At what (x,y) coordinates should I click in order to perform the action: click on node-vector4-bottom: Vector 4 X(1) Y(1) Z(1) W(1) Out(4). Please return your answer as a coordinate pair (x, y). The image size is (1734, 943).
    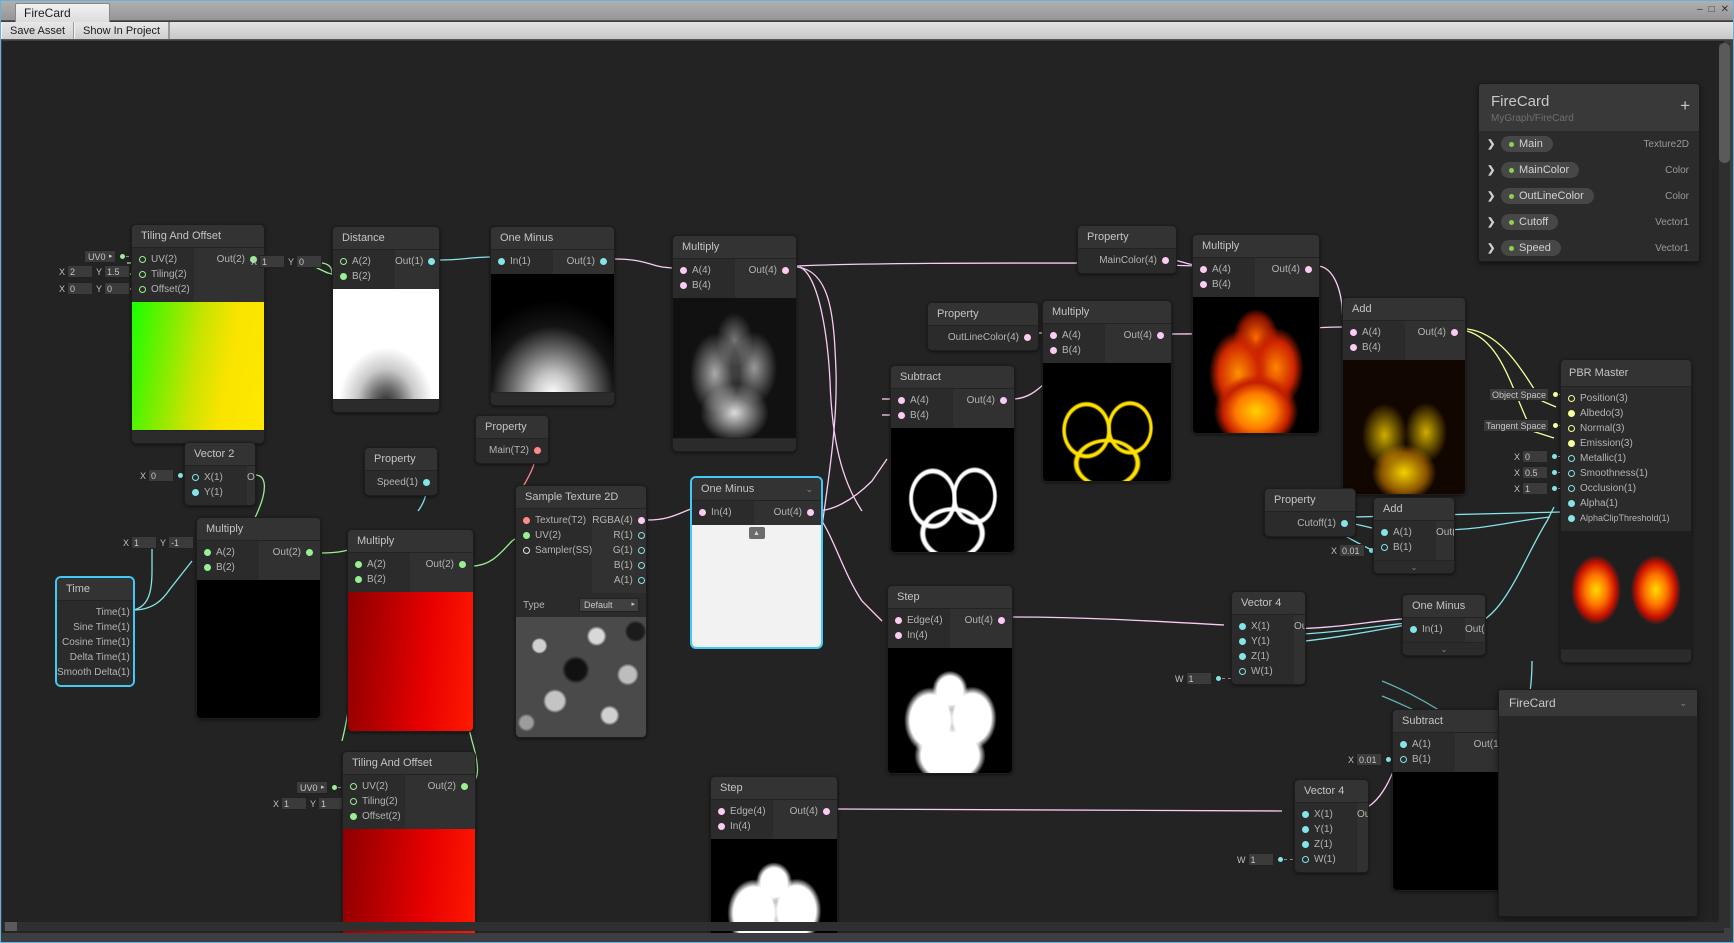
    Looking at the image, I should click on (1331, 826).